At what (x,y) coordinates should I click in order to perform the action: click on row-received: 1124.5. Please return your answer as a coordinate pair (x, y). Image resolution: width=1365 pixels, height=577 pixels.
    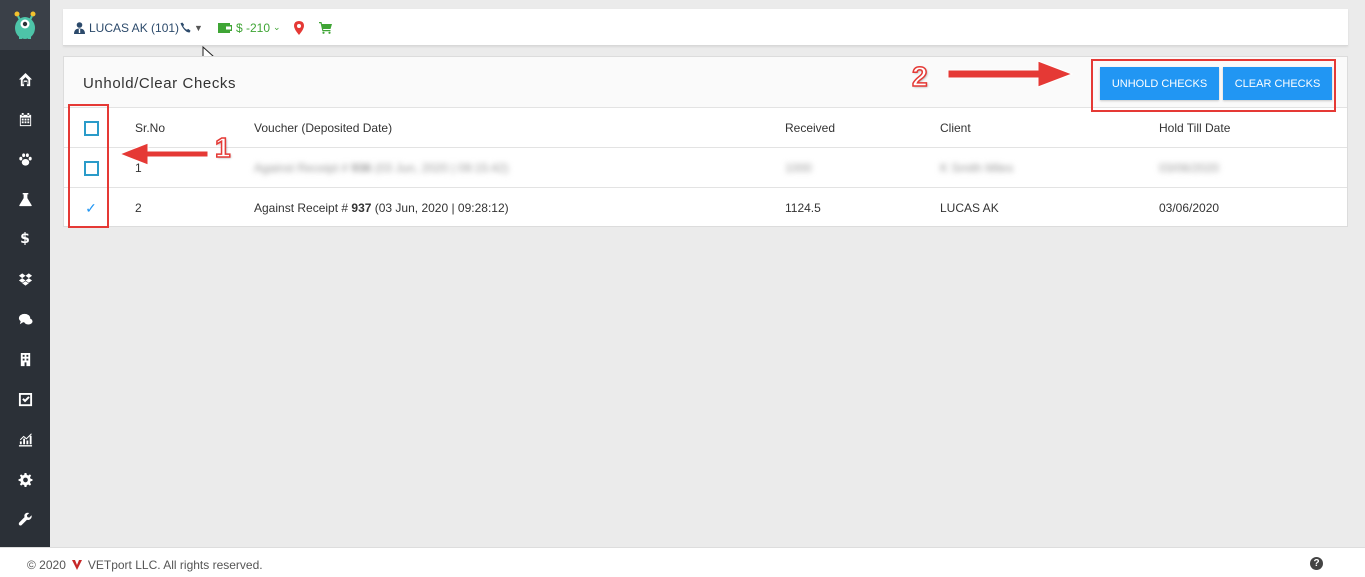
    Looking at the image, I should click on (803, 208).